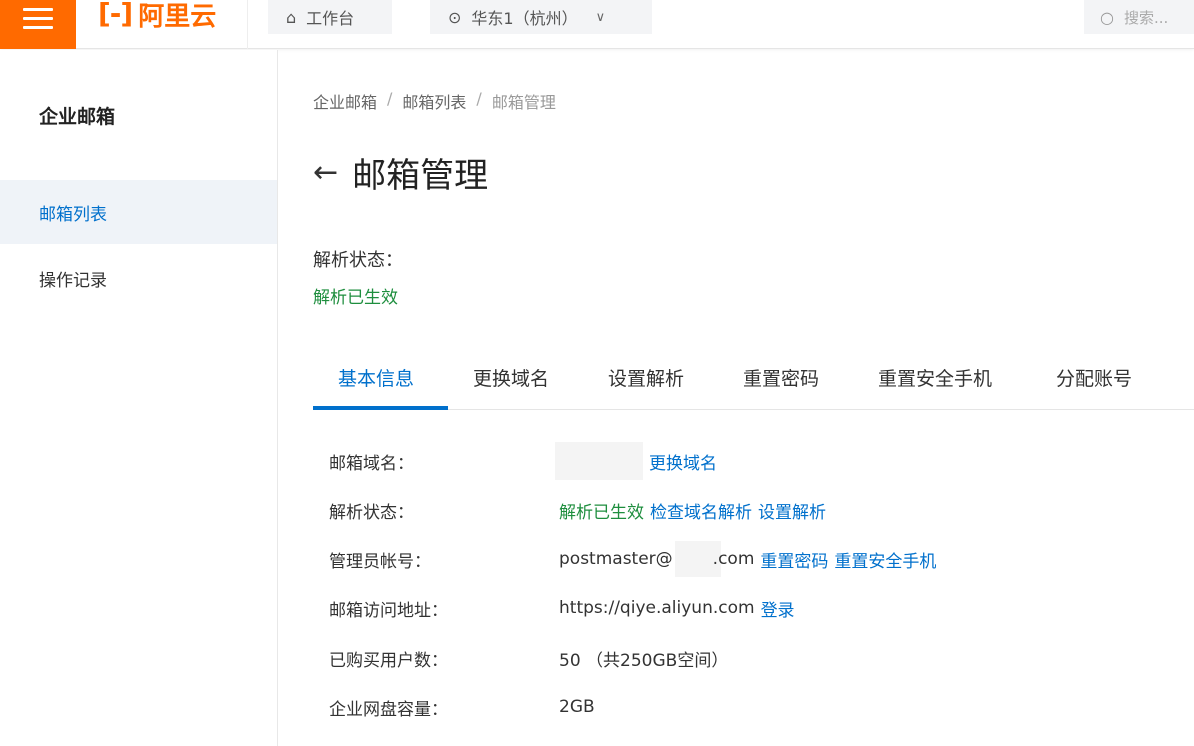  What do you see at coordinates (388, 610) in the screenshot?
I see `info-label: 邮箱访问地址：` at bounding box center [388, 610].